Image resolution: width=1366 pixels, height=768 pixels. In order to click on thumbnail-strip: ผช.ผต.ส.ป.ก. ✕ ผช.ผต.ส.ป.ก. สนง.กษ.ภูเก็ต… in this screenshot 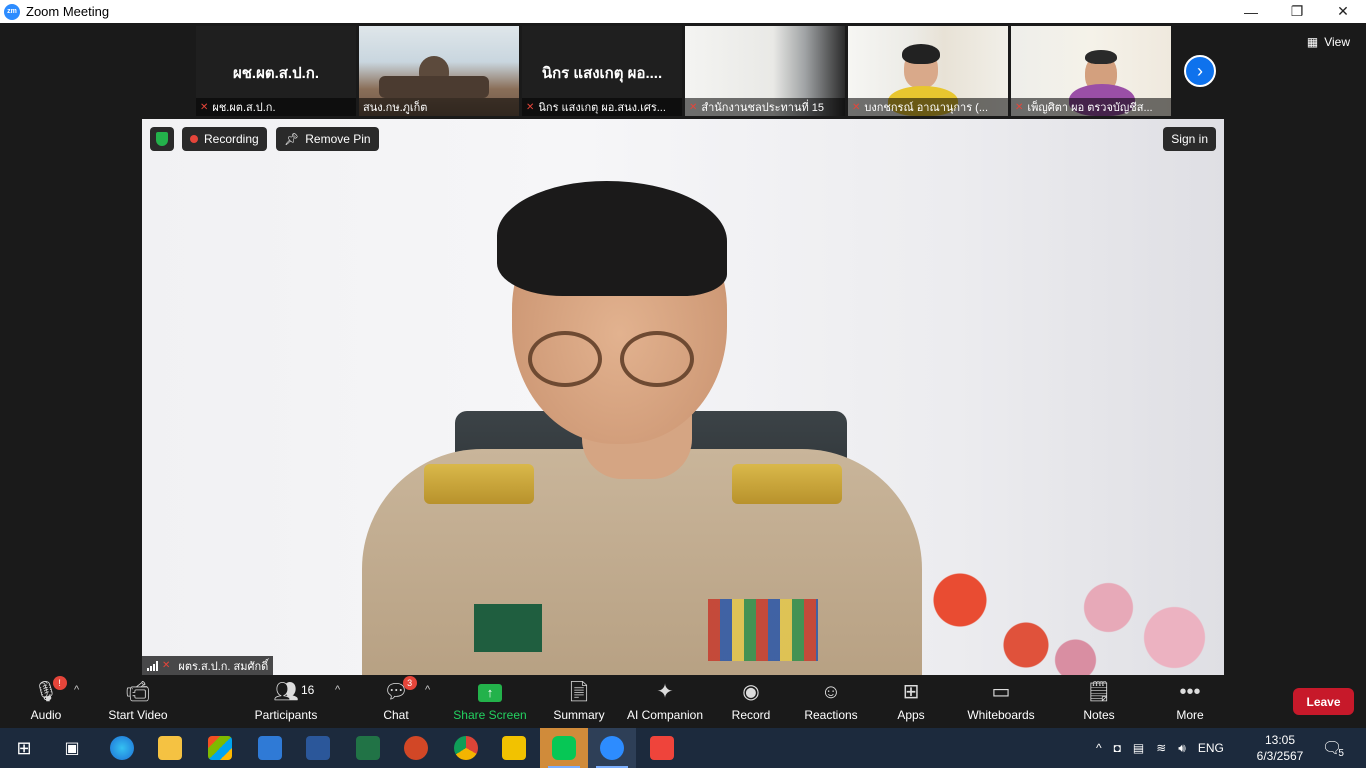, I will do `click(683, 71)`.